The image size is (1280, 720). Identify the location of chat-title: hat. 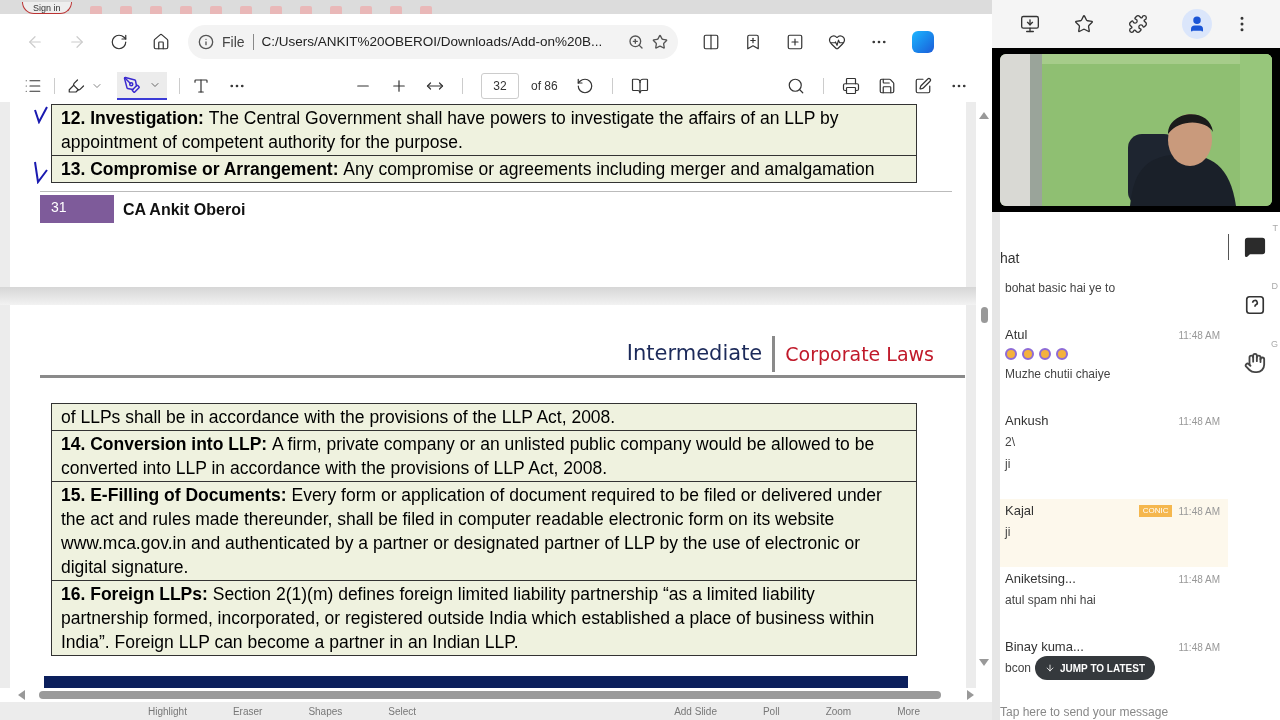
(1010, 258).